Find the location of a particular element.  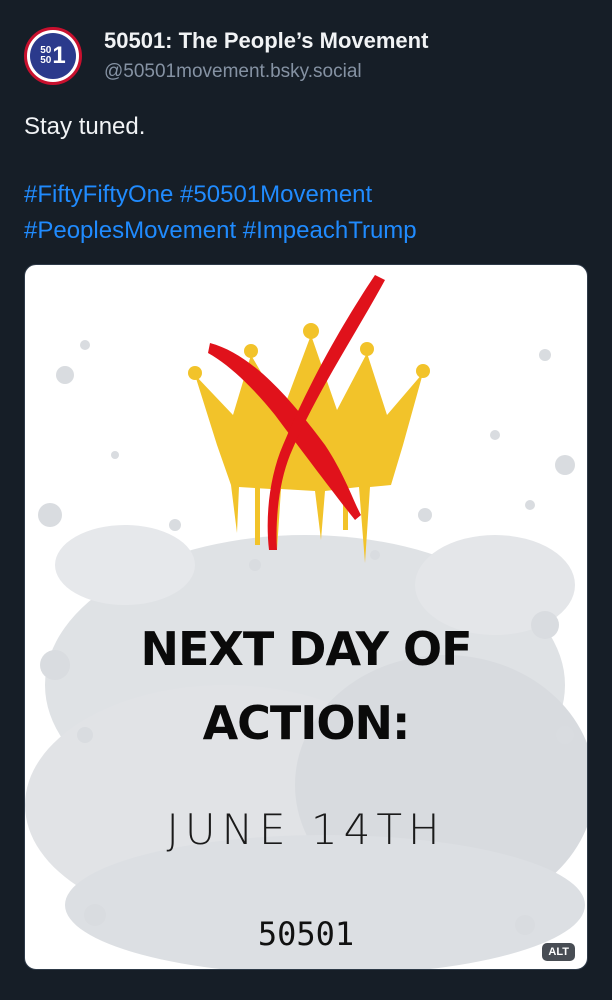

hashtag-link: #50501Movement is located at coordinates (276, 194).